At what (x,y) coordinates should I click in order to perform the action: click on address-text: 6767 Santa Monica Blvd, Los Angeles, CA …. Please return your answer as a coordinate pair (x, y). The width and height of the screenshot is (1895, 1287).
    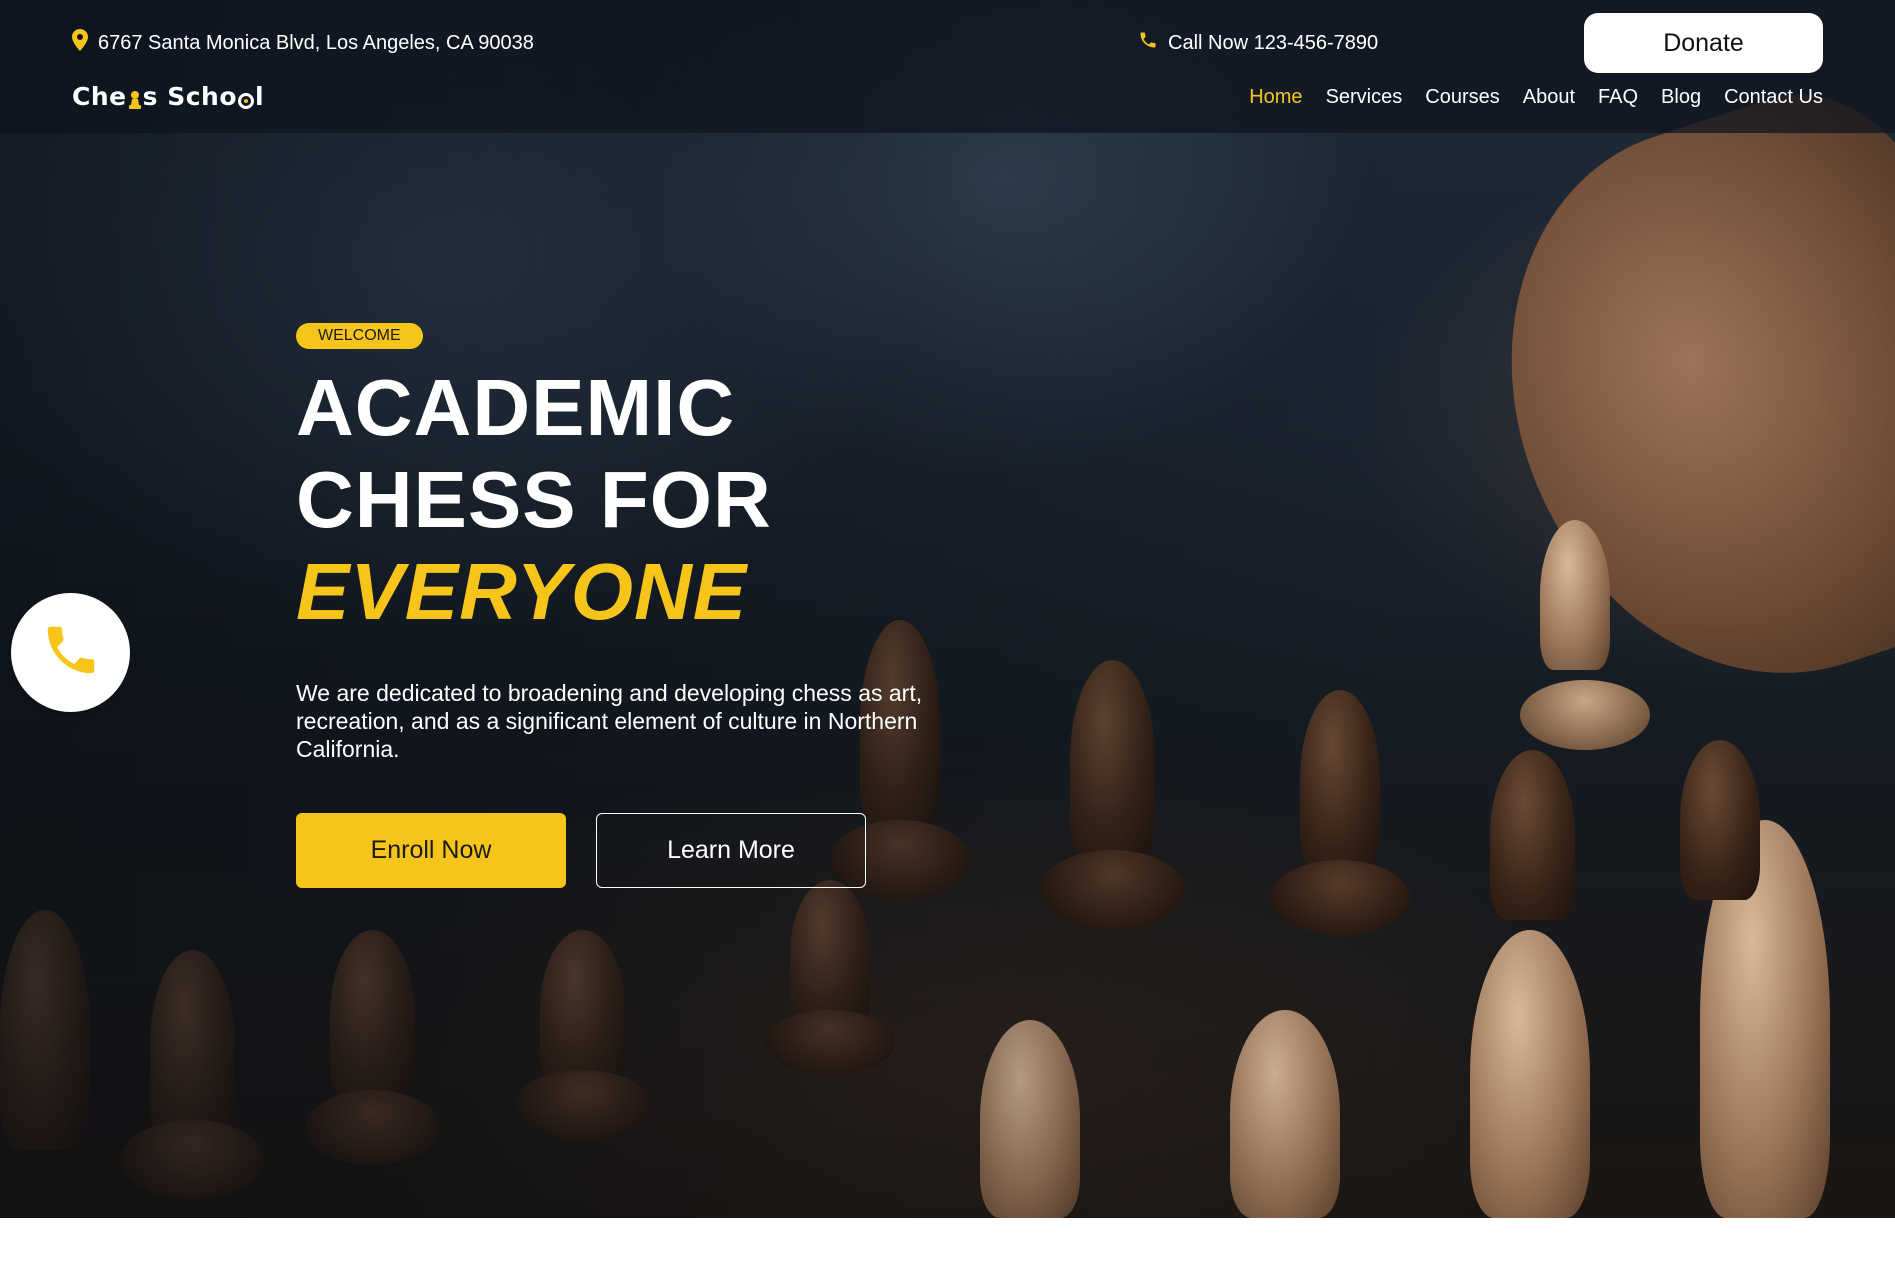
    Looking at the image, I should click on (316, 42).